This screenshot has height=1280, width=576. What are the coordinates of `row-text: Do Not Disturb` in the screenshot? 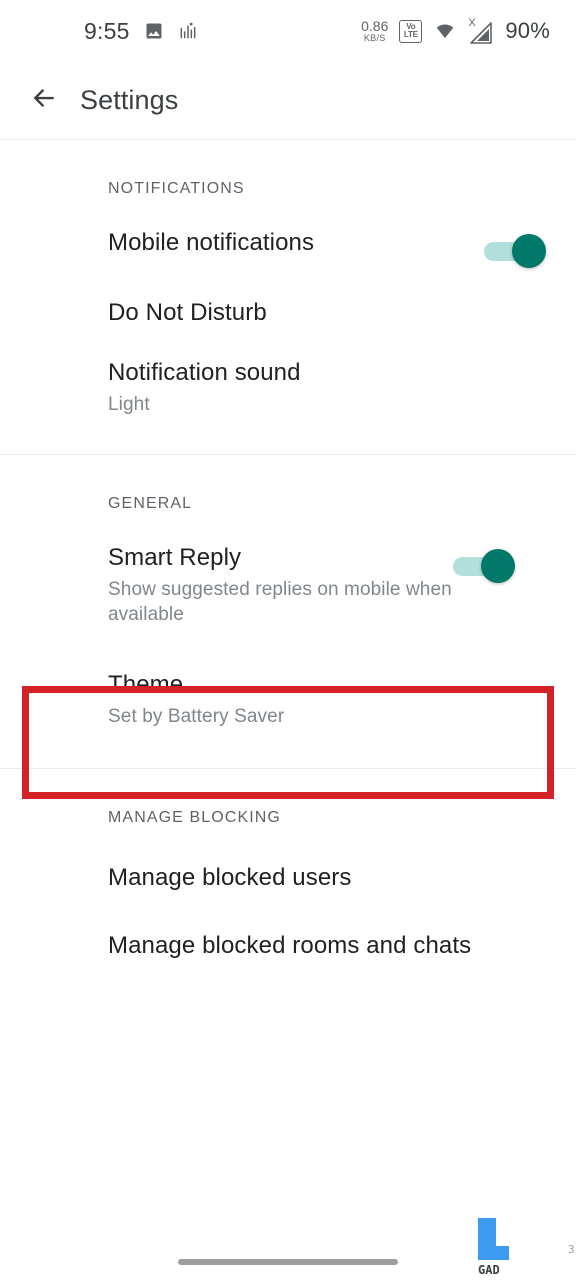 It's located at (327, 313).